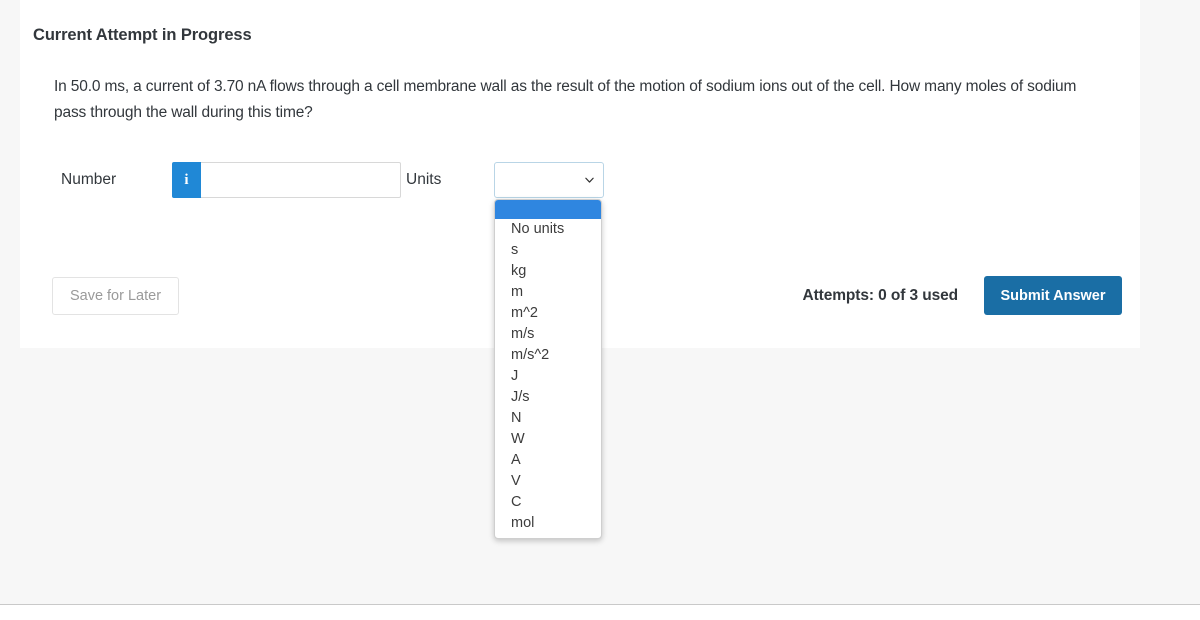 Image resolution: width=1200 pixels, height=620 pixels. Describe the element at coordinates (589, 180) in the screenshot. I see `chevron-down-icon` at that location.